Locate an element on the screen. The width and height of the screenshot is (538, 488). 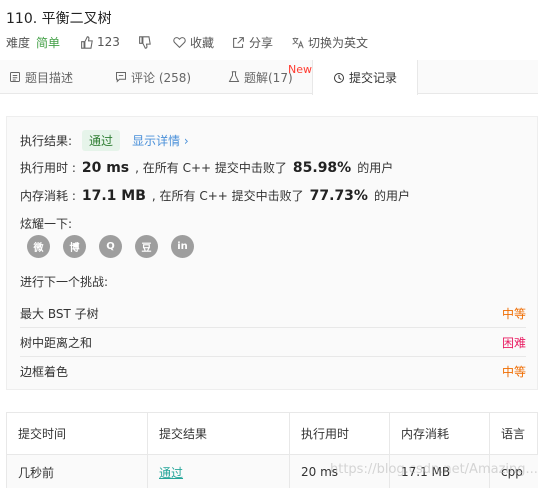
weibo-icon: 博 is located at coordinates (74, 246).